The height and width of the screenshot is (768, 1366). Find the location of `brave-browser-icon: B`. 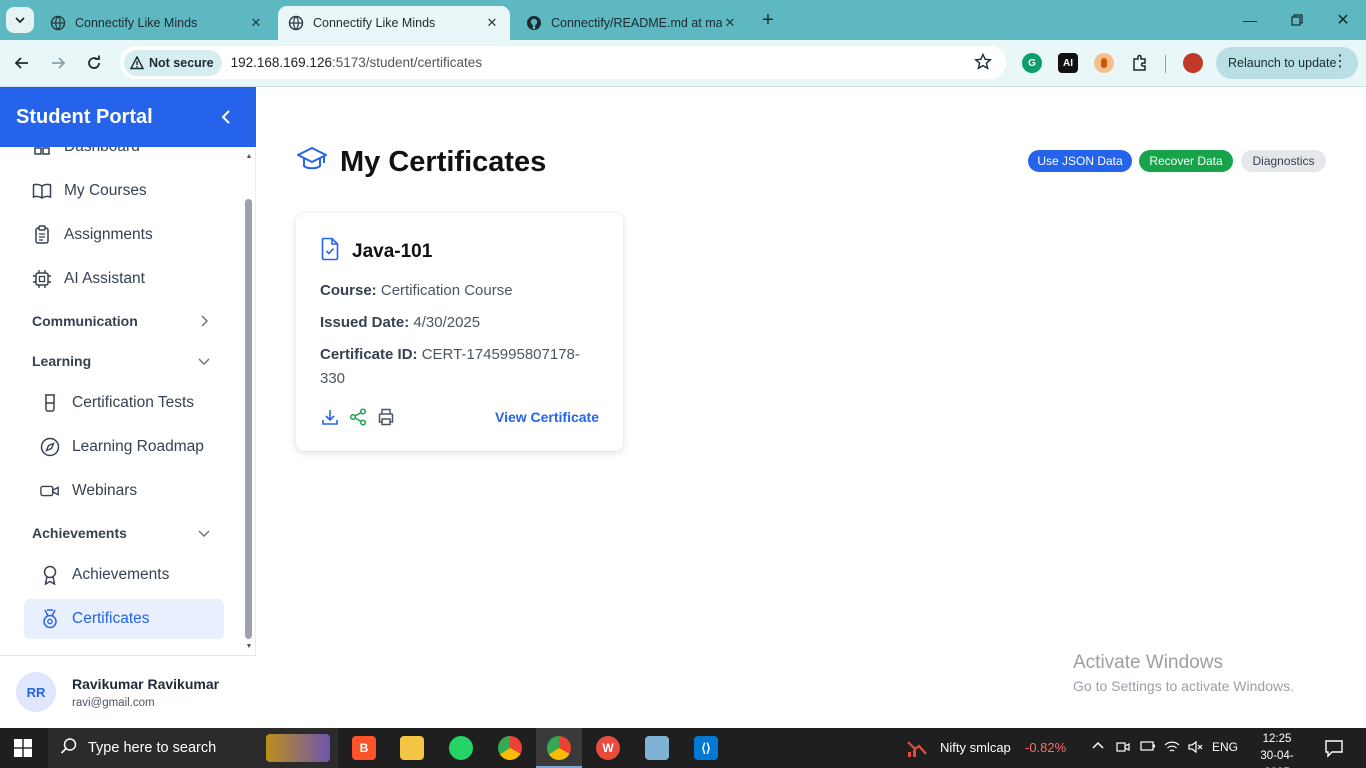

brave-browser-icon: B is located at coordinates (364, 748).